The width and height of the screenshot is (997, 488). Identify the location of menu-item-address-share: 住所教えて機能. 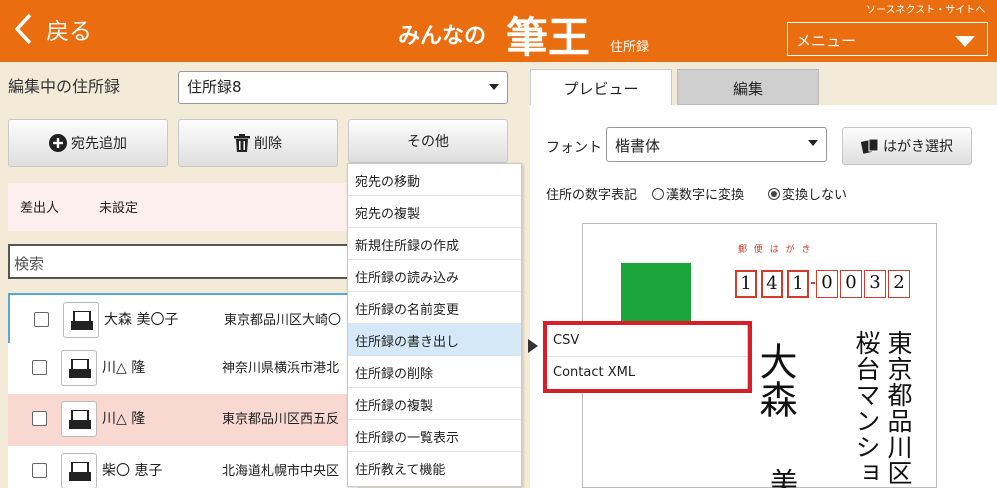
(434, 468).